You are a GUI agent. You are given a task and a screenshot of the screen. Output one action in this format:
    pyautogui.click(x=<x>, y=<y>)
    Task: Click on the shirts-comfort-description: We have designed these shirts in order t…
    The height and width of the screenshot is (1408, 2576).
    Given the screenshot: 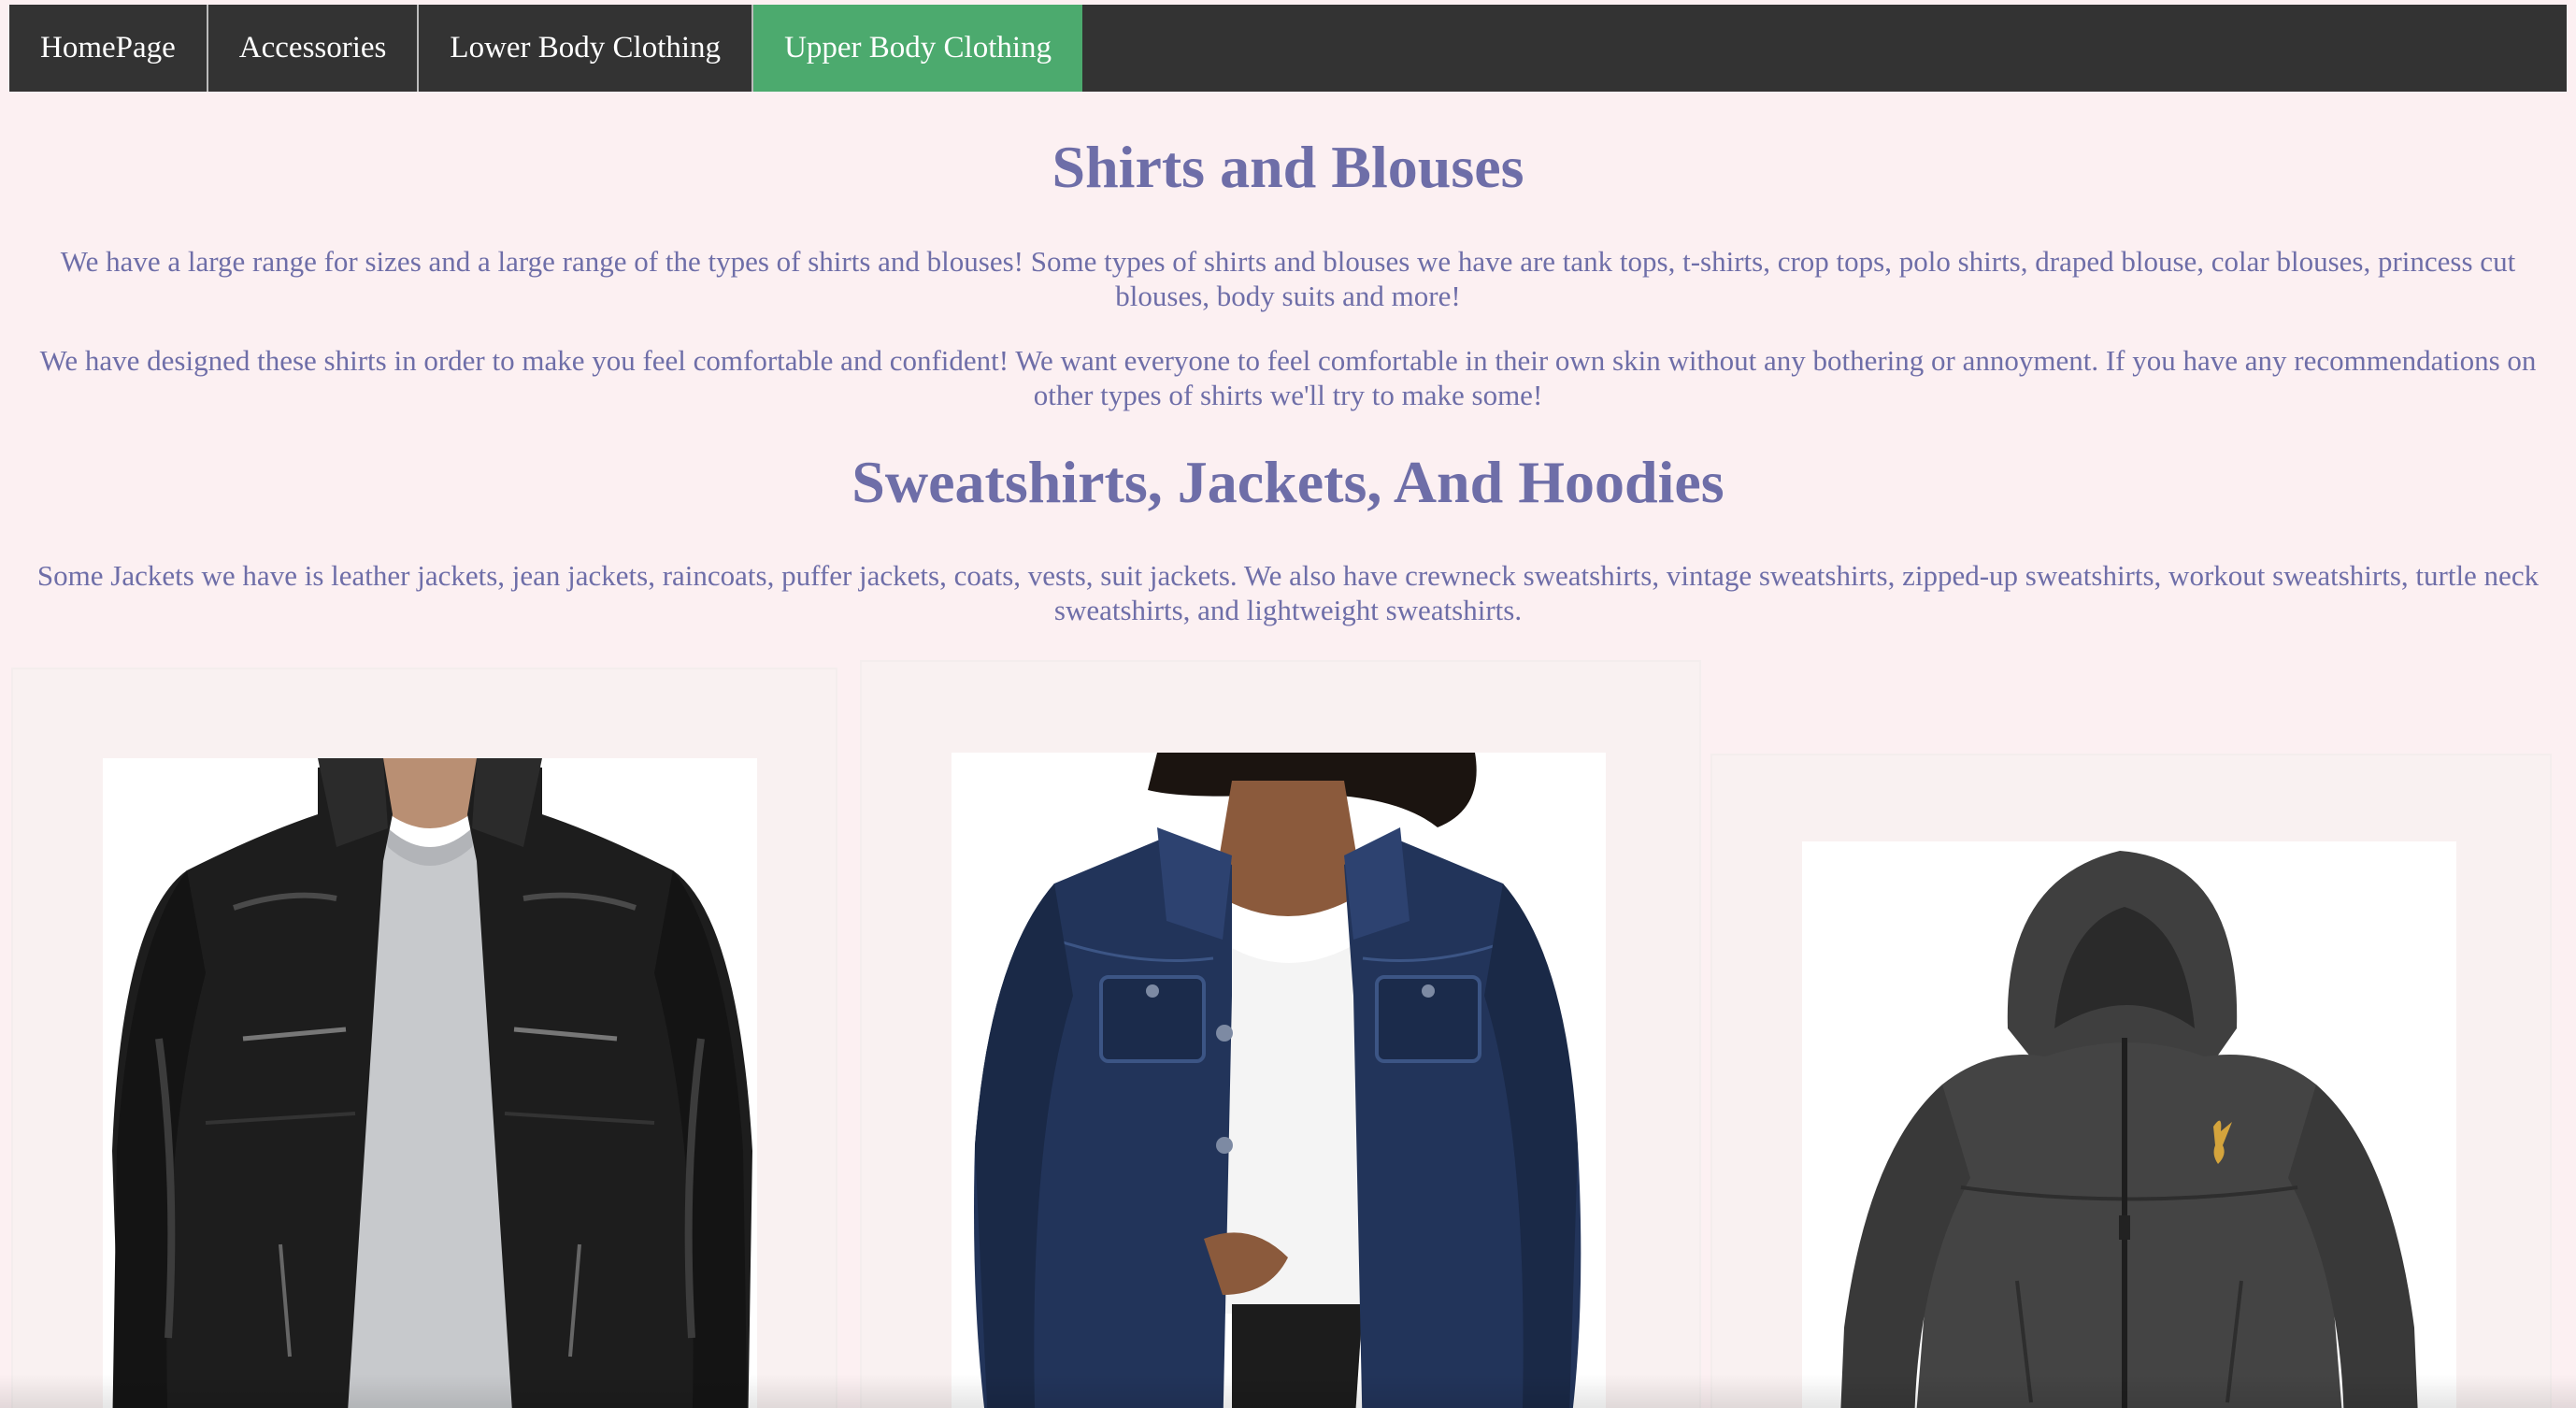 What is the action you would take?
    pyautogui.click(x=1288, y=377)
    